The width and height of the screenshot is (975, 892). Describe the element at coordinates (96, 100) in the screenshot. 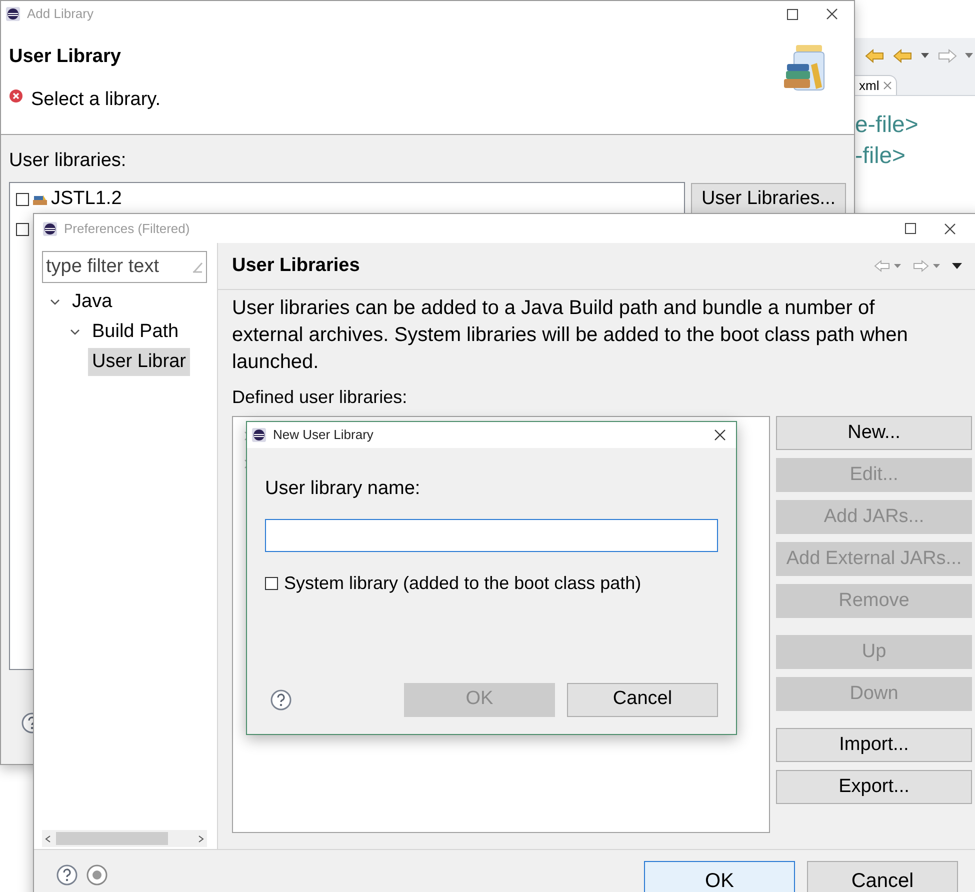

I see `error-message: Select a library.` at that location.